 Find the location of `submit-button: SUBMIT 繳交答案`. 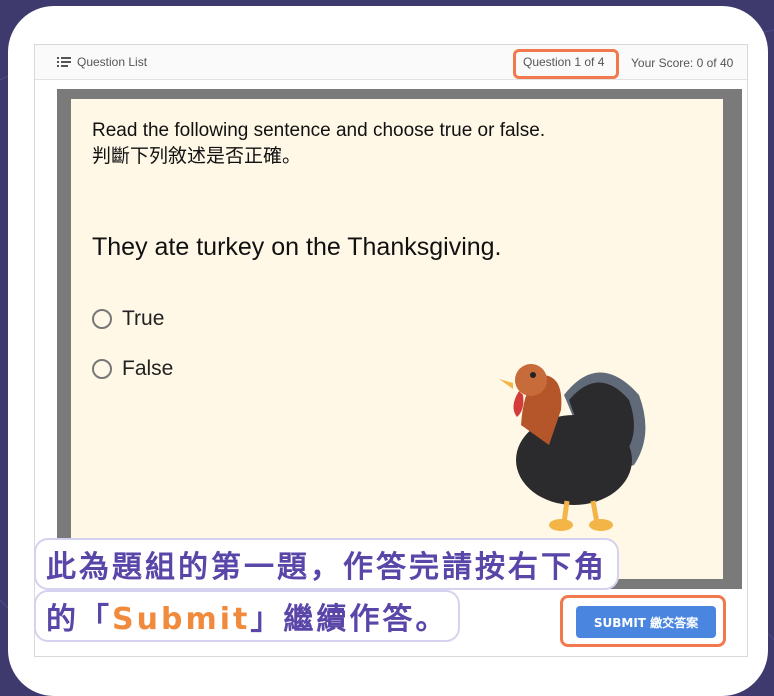

submit-button: SUBMIT 繳交答案 is located at coordinates (646, 622).